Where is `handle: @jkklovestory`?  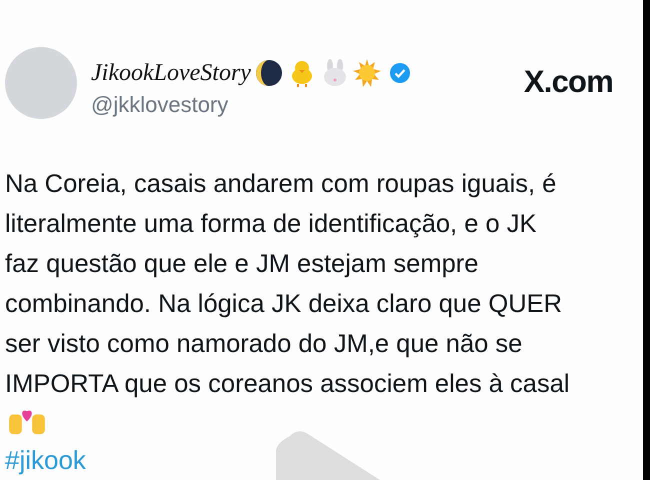 handle: @jkklovestory is located at coordinates (160, 104).